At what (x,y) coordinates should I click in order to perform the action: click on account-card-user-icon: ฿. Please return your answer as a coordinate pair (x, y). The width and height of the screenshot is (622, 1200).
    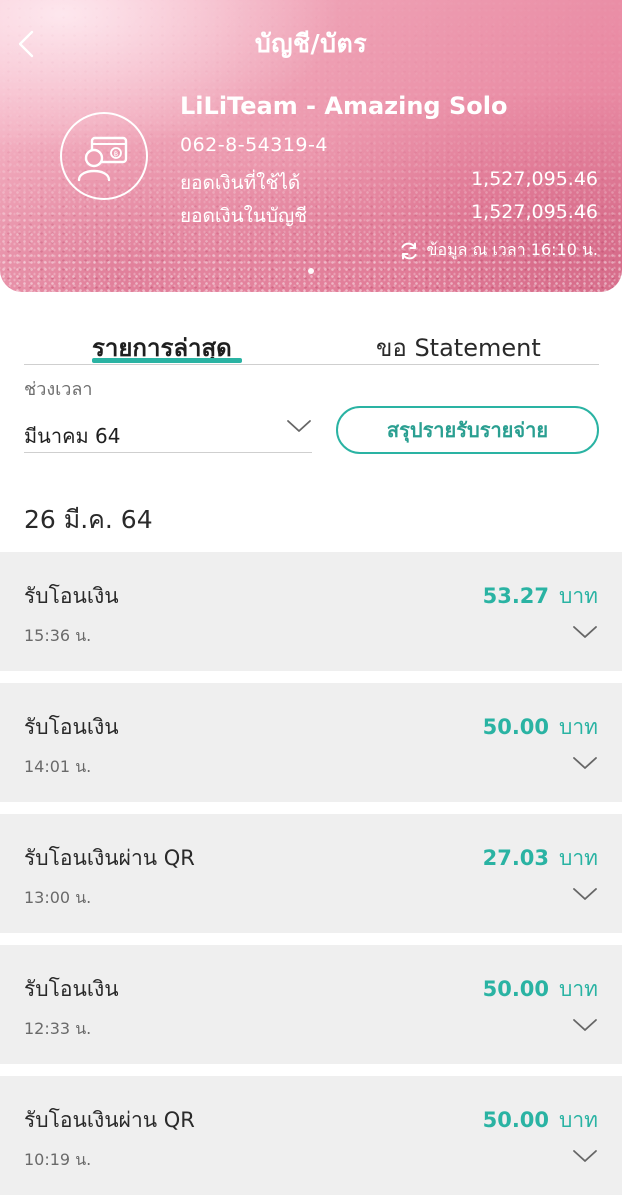
    Looking at the image, I should click on (102, 159).